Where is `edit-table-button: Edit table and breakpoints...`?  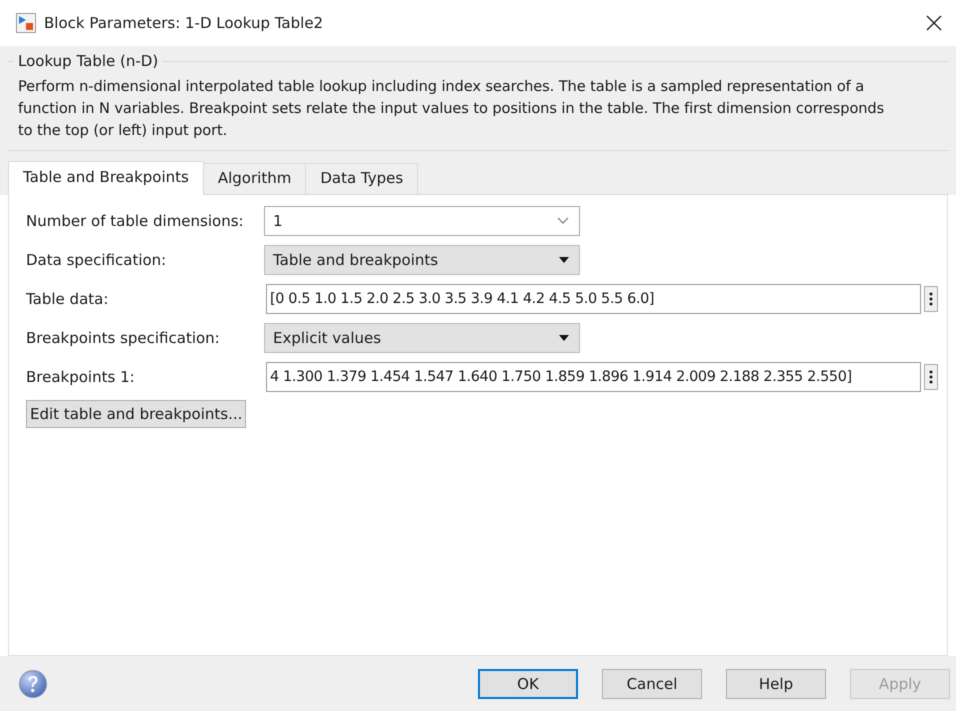 edit-table-button: Edit table and breakpoints... is located at coordinates (136, 414).